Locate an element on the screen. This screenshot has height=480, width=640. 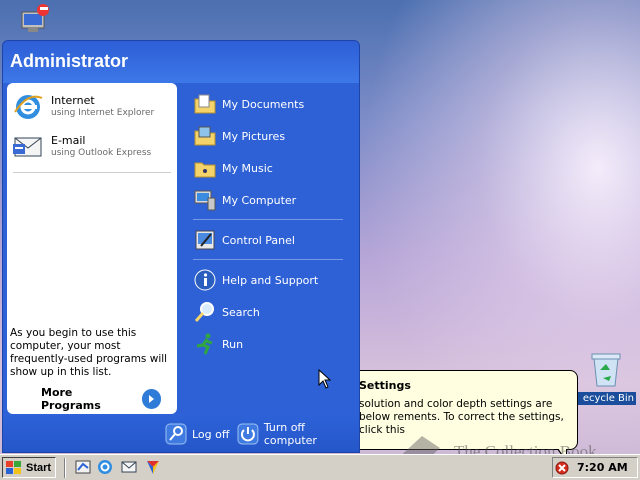
start-button: Start is located at coordinates (29, 467).